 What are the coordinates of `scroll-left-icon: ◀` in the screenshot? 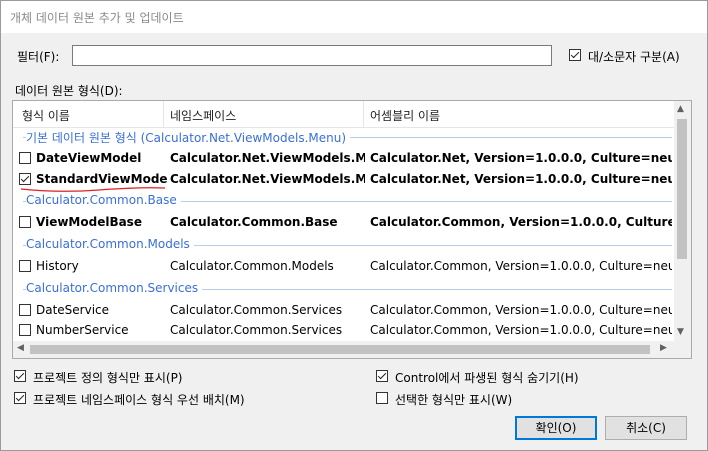 It's located at (20, 348).